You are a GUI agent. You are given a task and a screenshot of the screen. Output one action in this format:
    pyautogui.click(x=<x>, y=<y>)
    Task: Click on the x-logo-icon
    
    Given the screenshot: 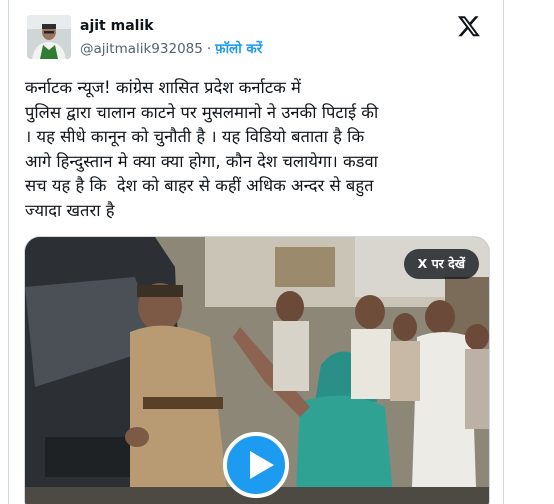 What is the action you would take?
    pyautogui.click(x=469, y=26)
    